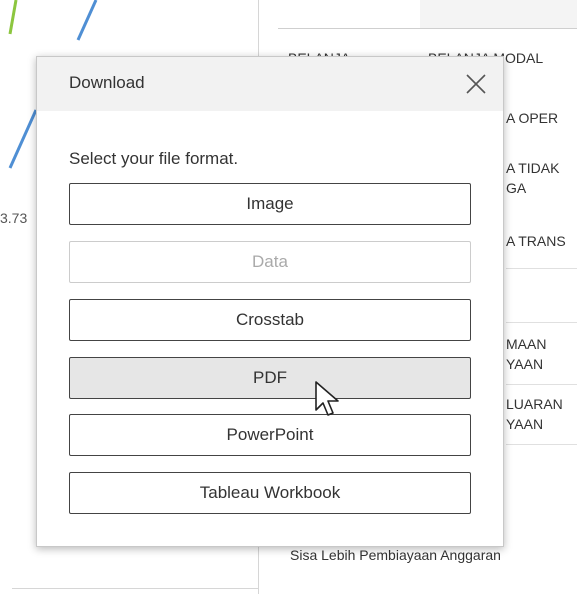  I want to click on table-header-band, so click(498, 14).